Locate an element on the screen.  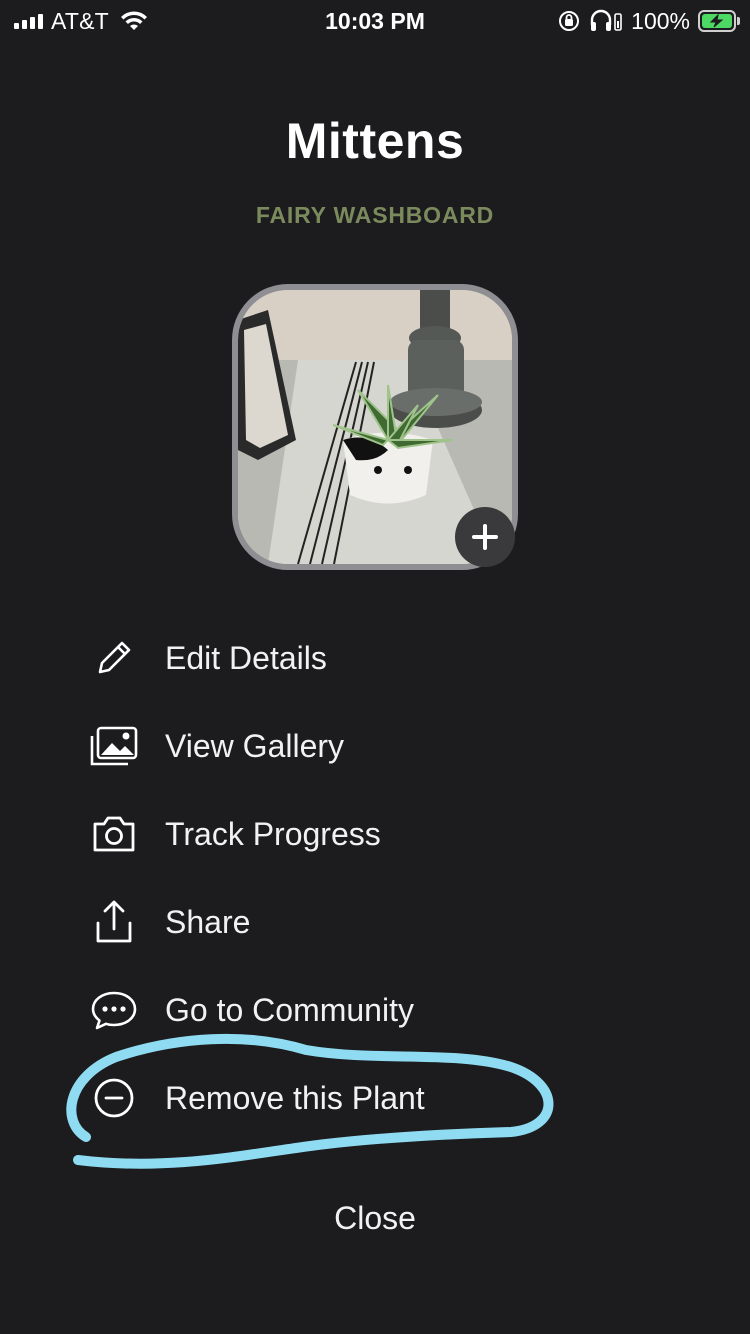
pencil-icon is located at coordinates (114, 658).